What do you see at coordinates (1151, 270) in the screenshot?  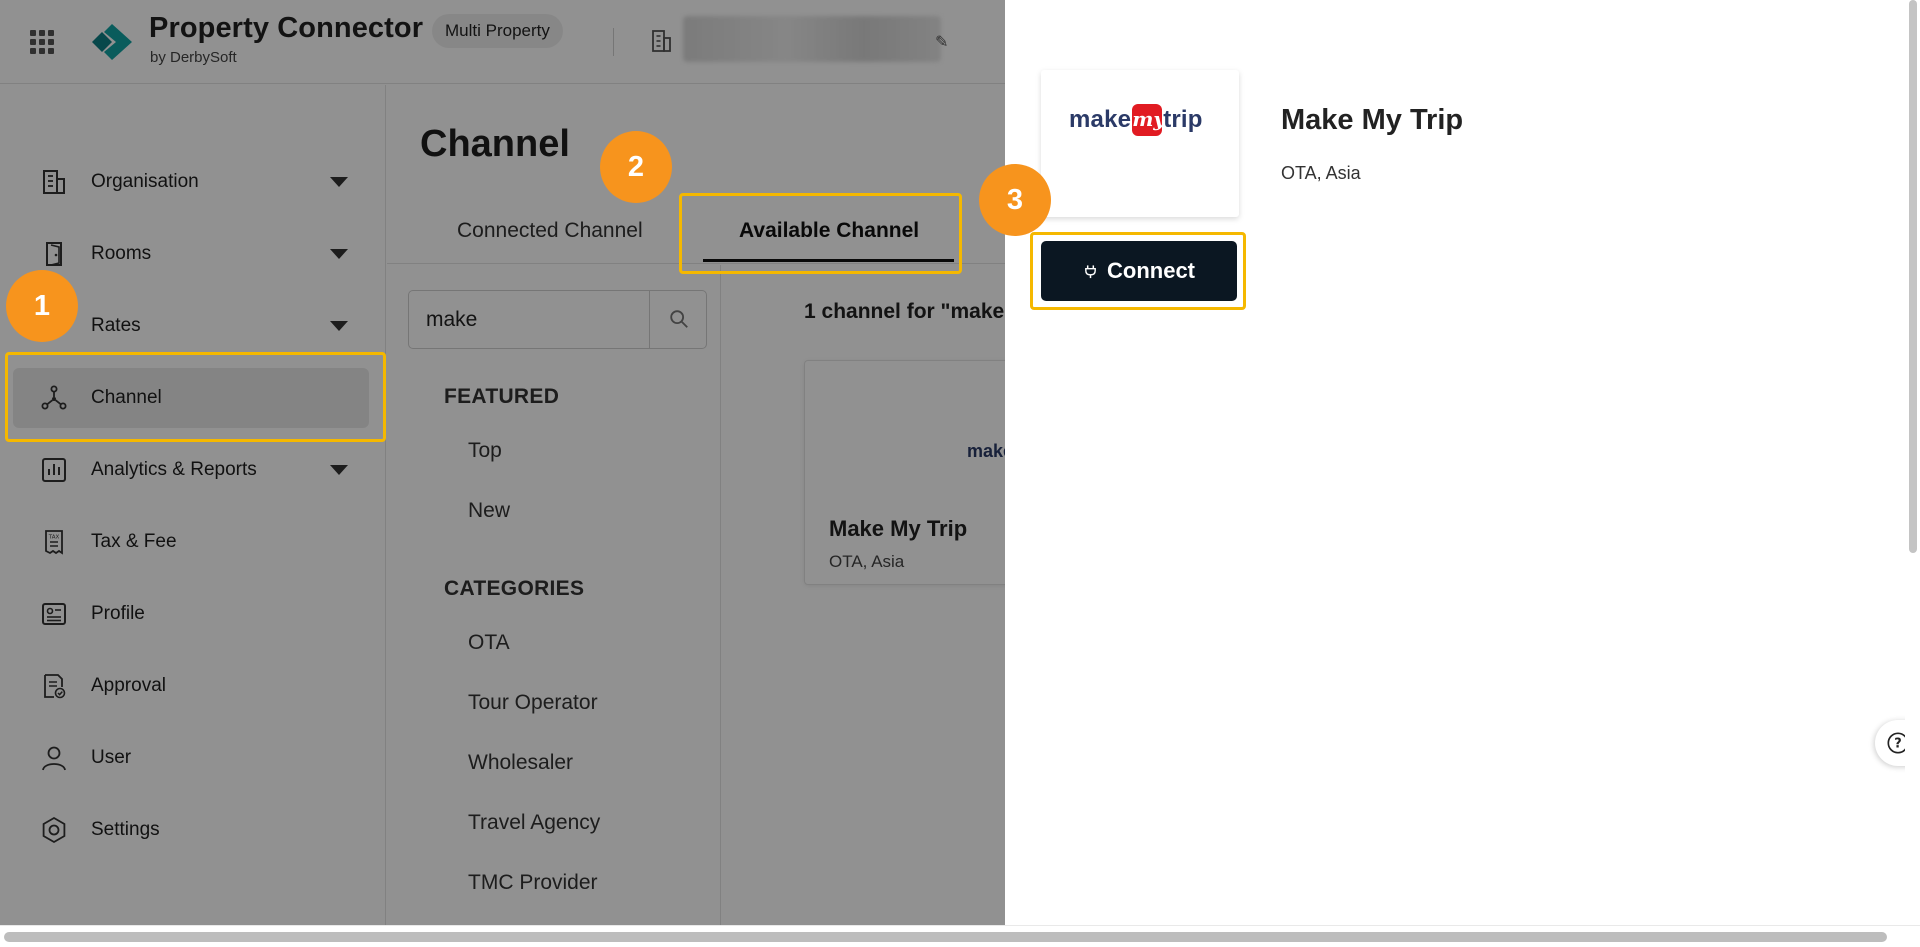 I see `connect-button-label: Connect` at bounding box center [1151, 270].